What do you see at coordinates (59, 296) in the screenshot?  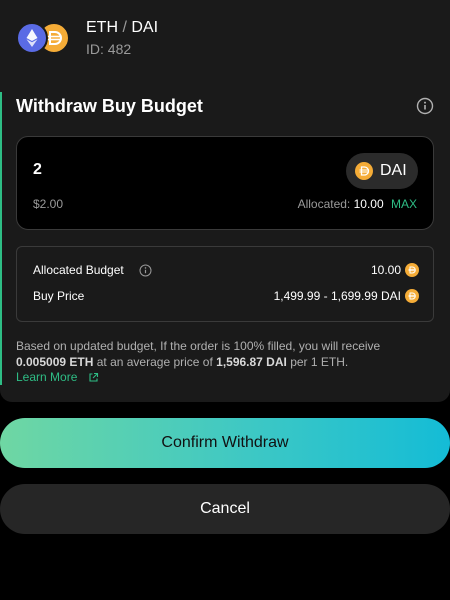 I see `buy-price-label: Buy Price` at bounding box center [59, 296].